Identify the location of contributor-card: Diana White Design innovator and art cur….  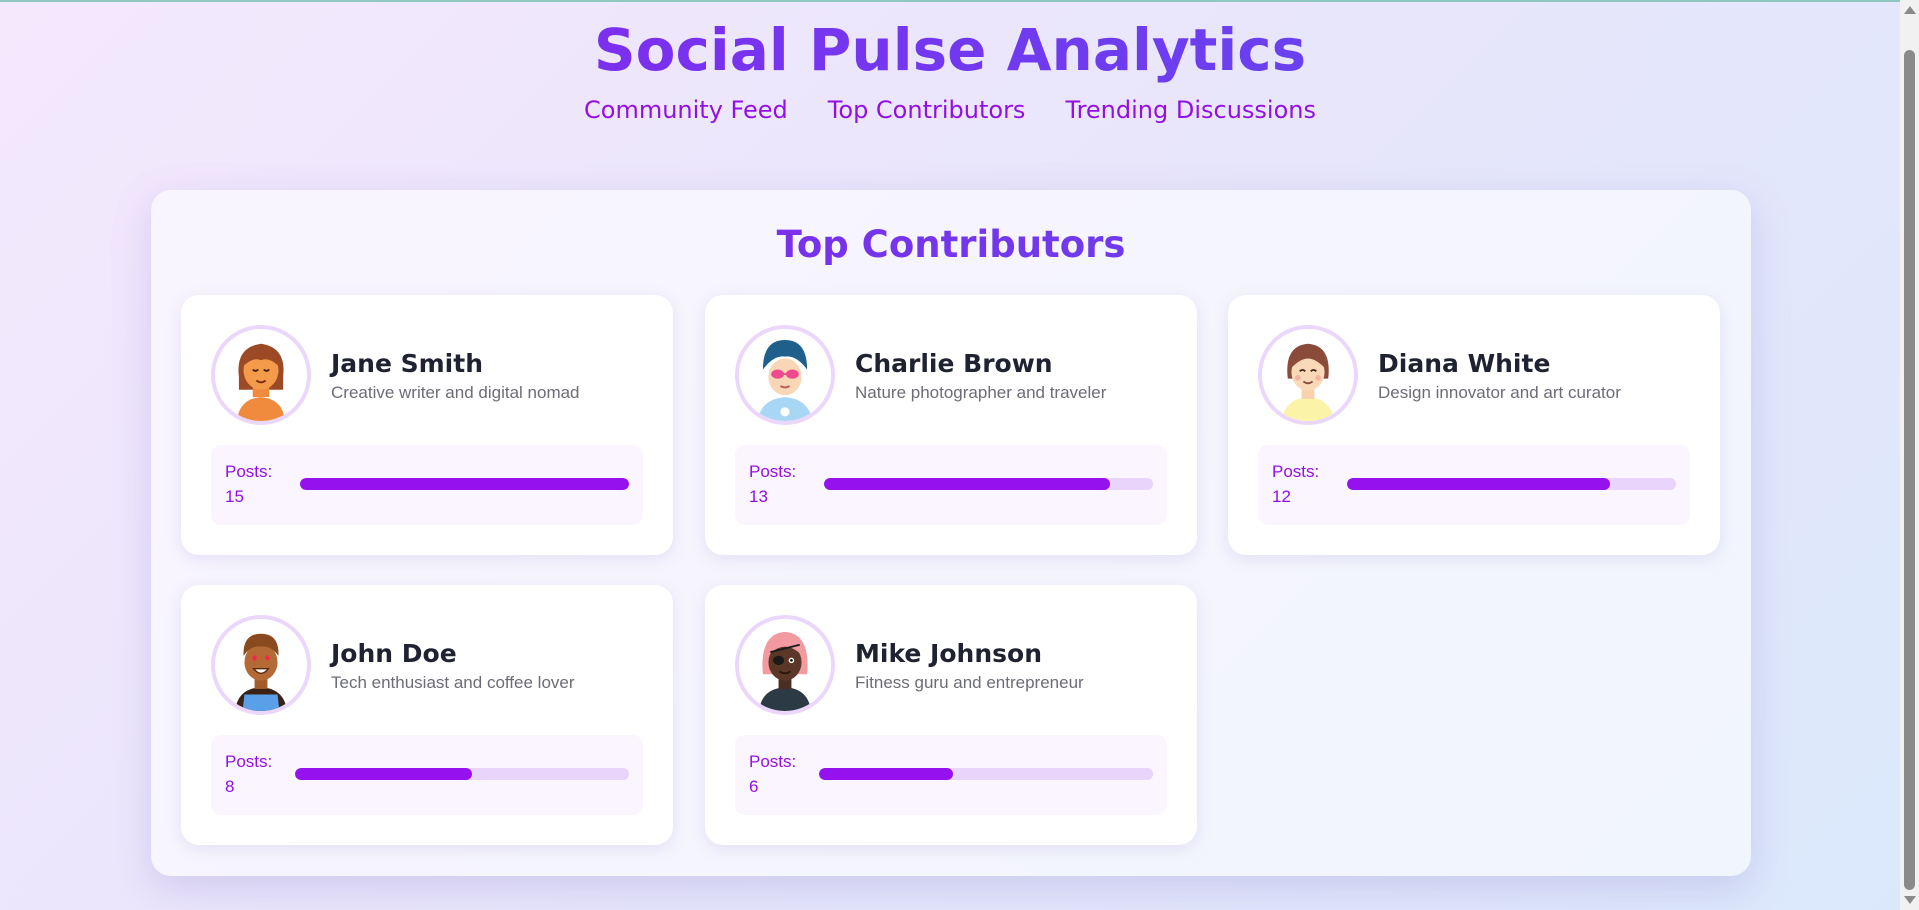
(1474, 425).